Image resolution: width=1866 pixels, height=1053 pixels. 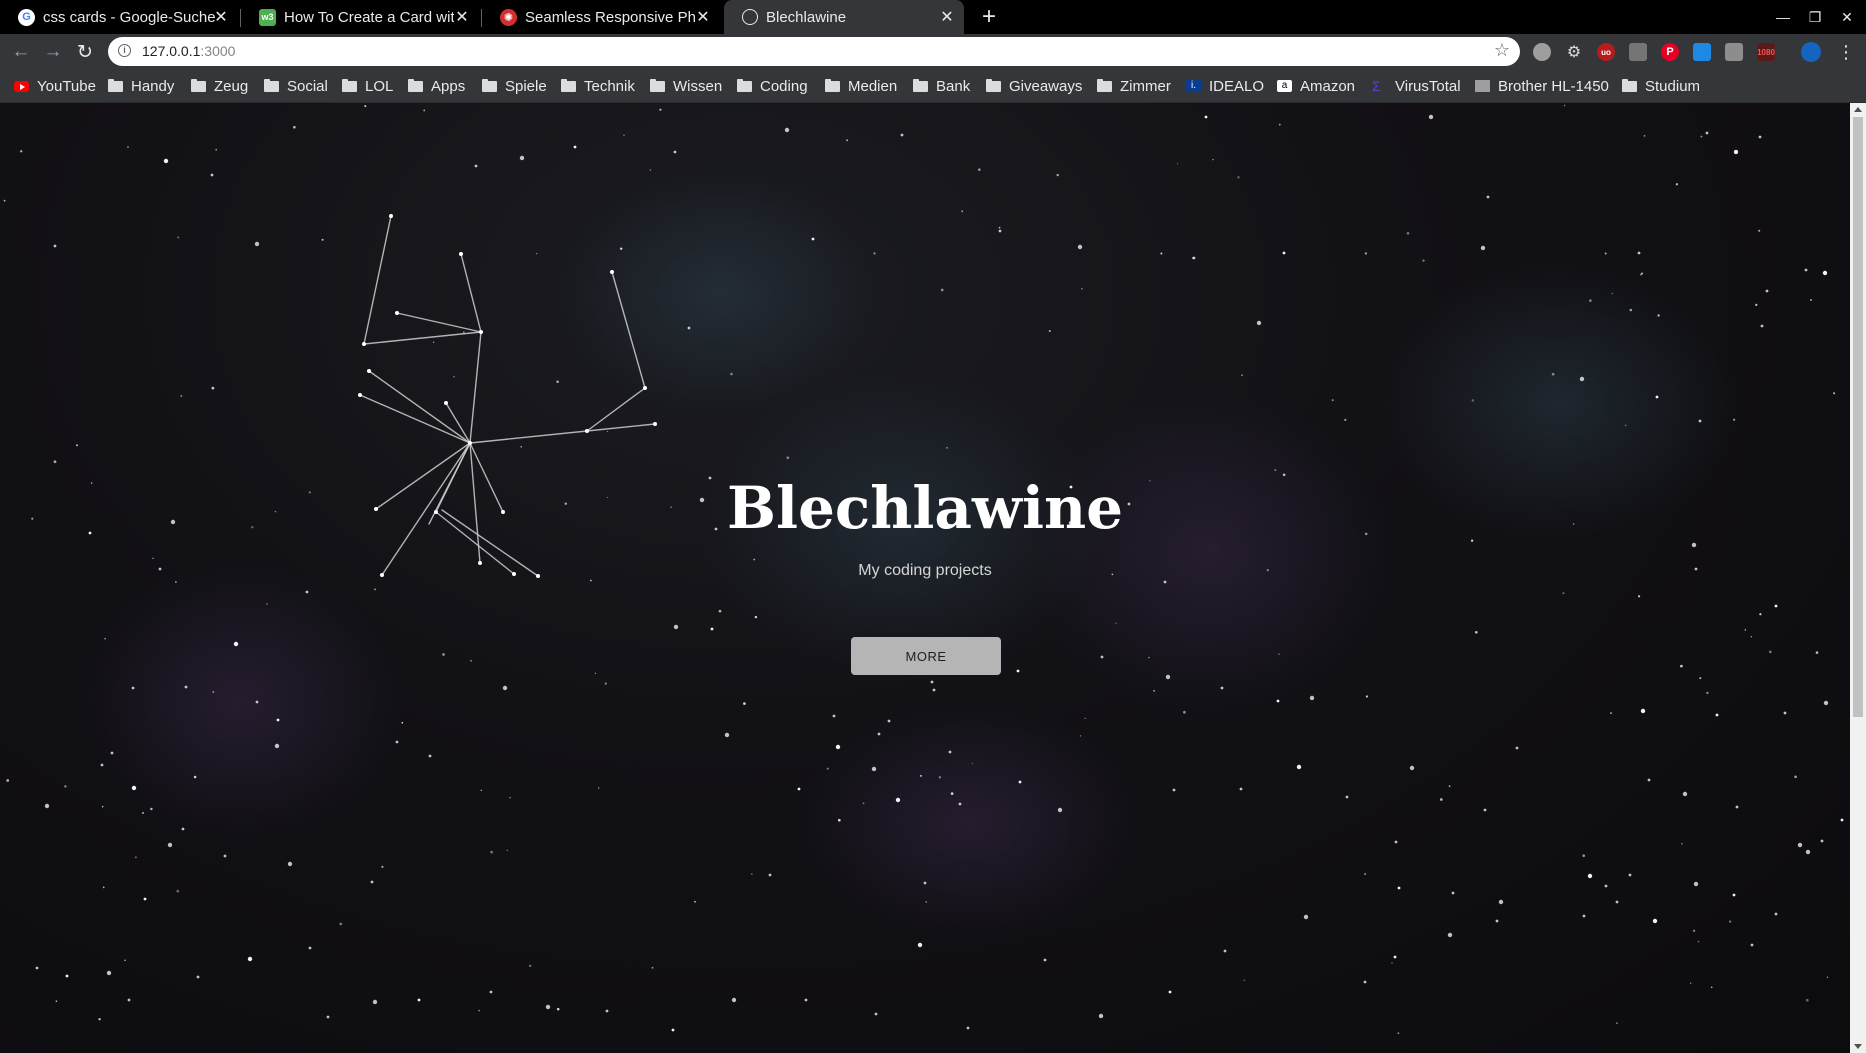 What do you see at coordinates (1225, 86) in the screenshot?
I see `bookmark-idealo: i. IDEALO` at bounding box center [1225, 86].